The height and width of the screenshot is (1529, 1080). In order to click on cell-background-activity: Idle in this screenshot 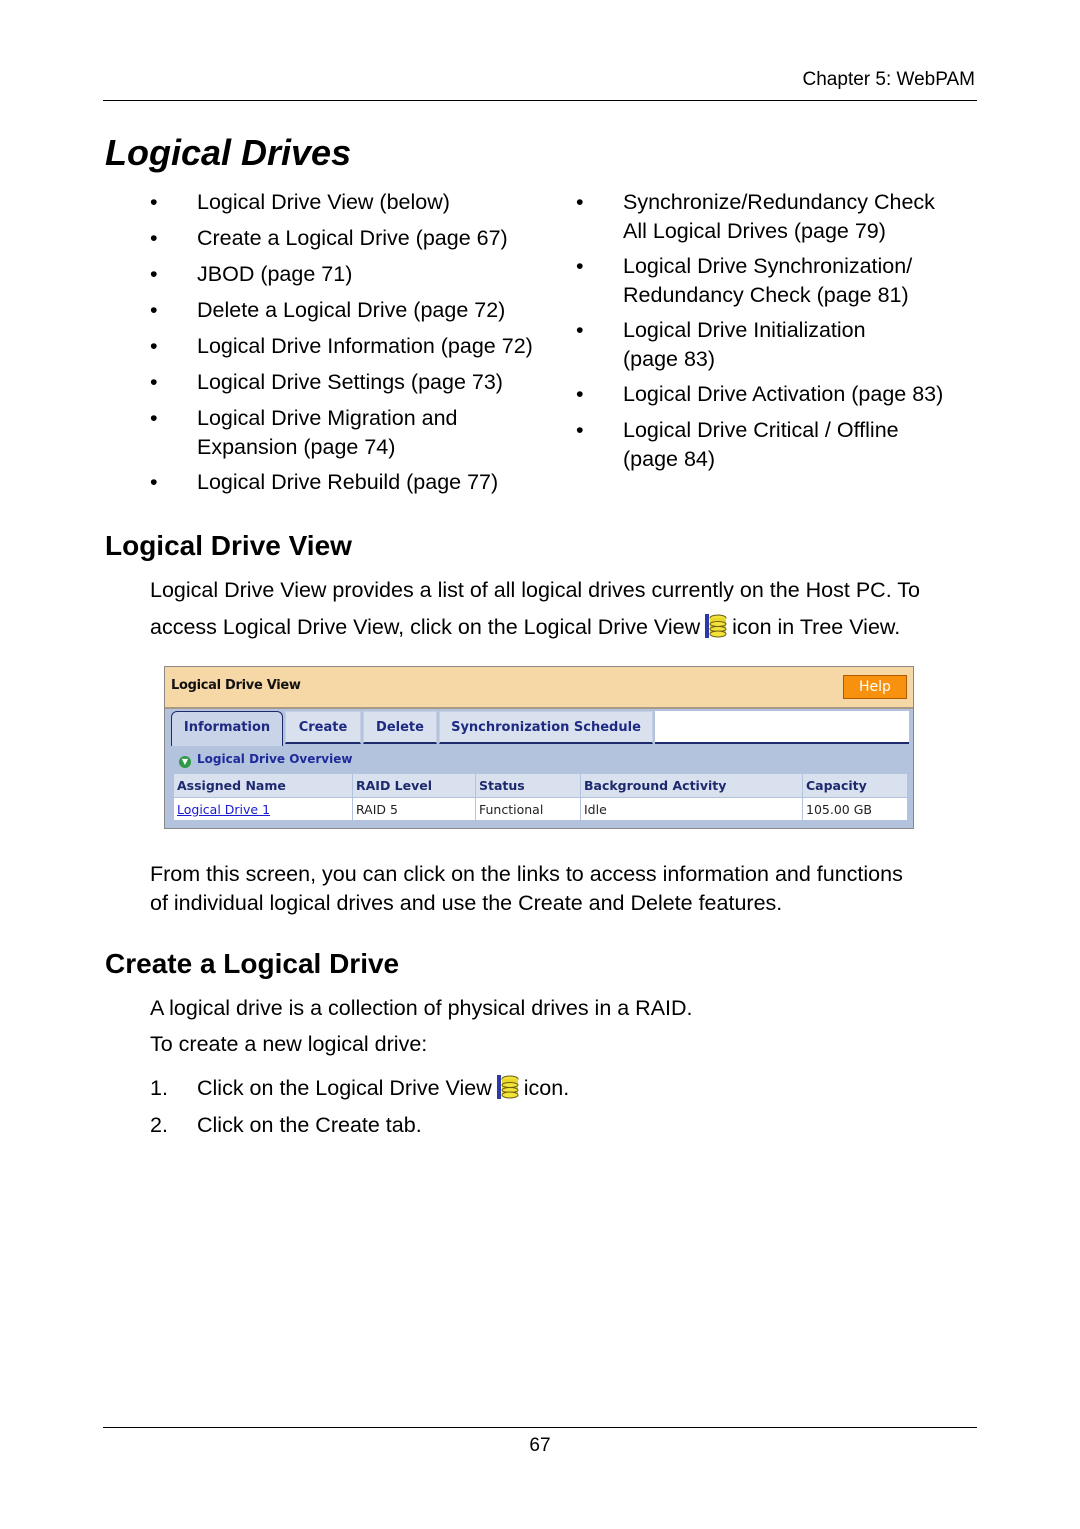, I will do `click(691, 809)`.